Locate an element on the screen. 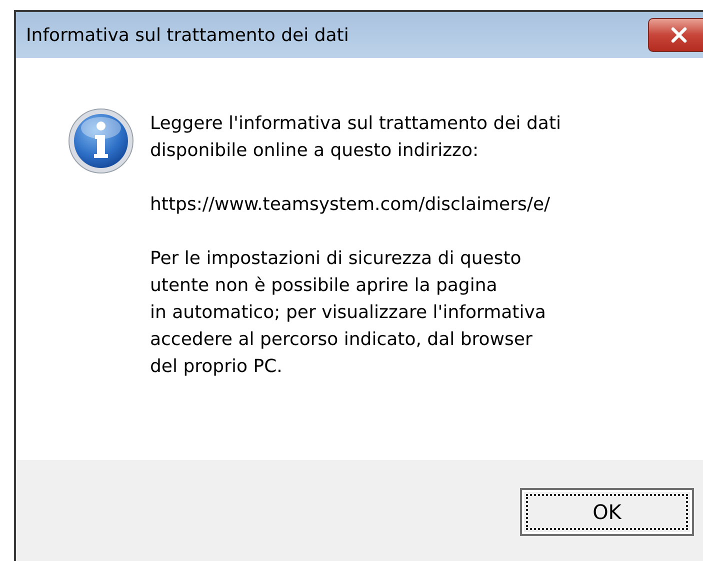 The height and width of the screenshot is (561, 703). ok-button: OK is located at coordinates (607, 512).